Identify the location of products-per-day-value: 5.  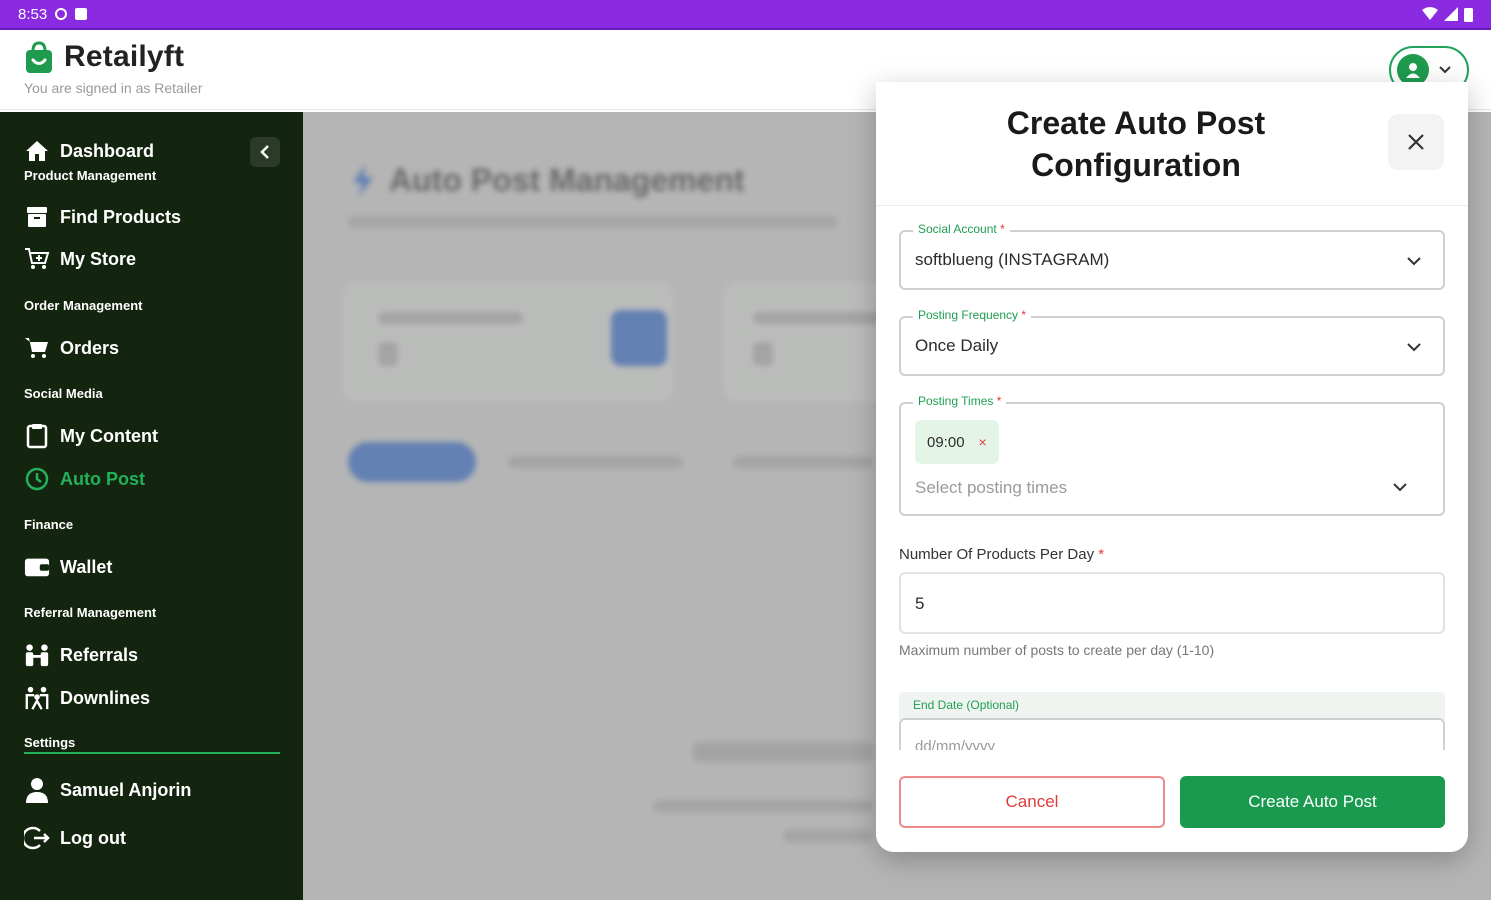
(920, 603).